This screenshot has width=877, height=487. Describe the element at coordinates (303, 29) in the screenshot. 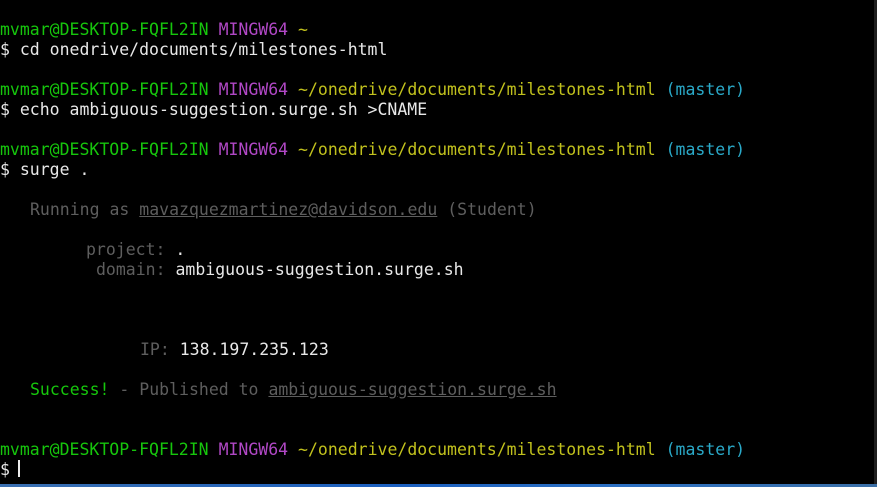

I see `prompt-path: ~` at that location.